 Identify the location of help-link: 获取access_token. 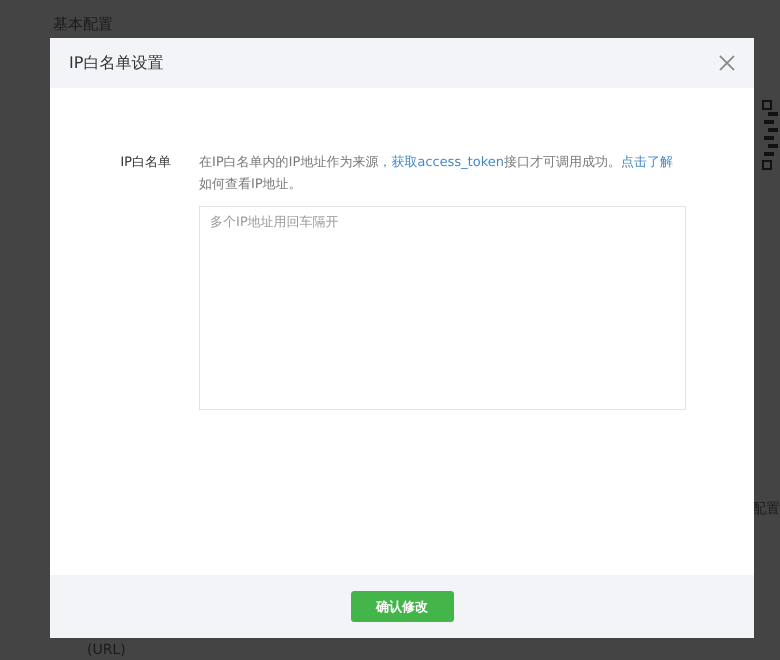
(447, 162).